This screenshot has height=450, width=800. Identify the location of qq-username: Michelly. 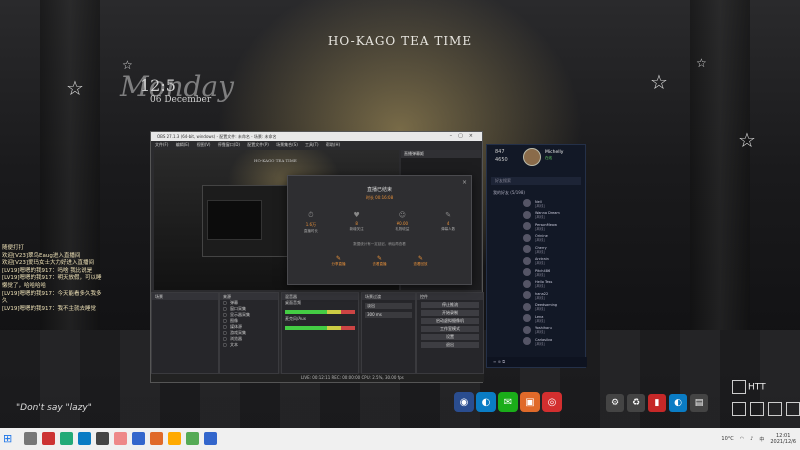
(554, 152).